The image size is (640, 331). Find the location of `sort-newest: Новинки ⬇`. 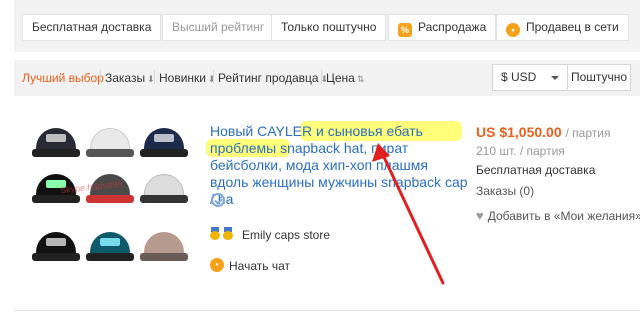

sort-newest: Новинки ⬇ is located at coordinates (187, 78).